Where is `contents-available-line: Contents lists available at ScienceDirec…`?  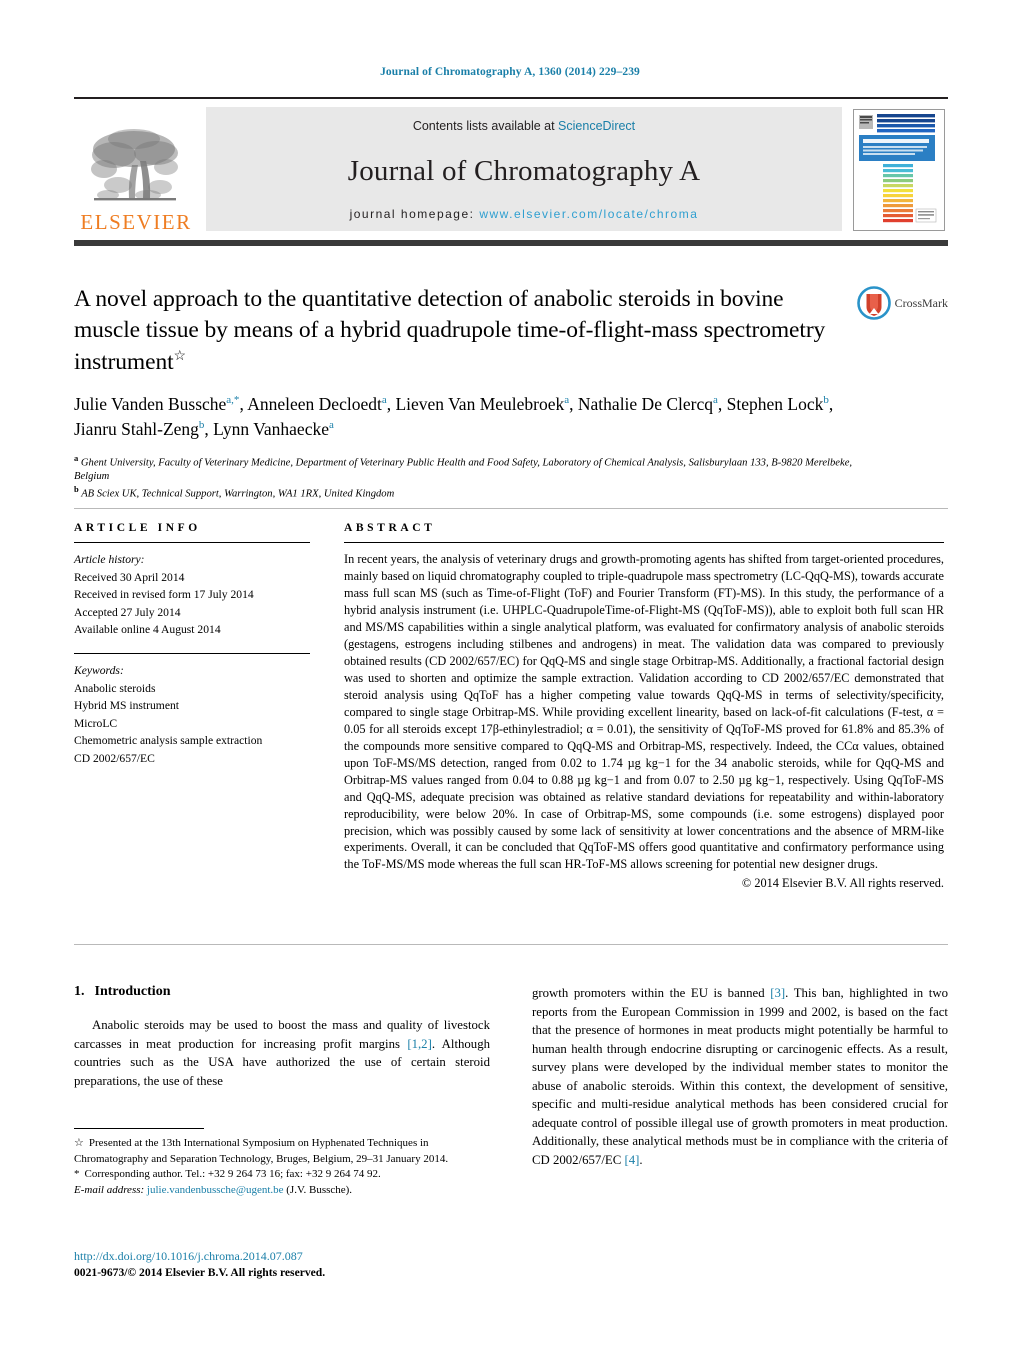 contents-available-line: Contents lists available at ScienceDirec… is located at coordinates (524, 126).